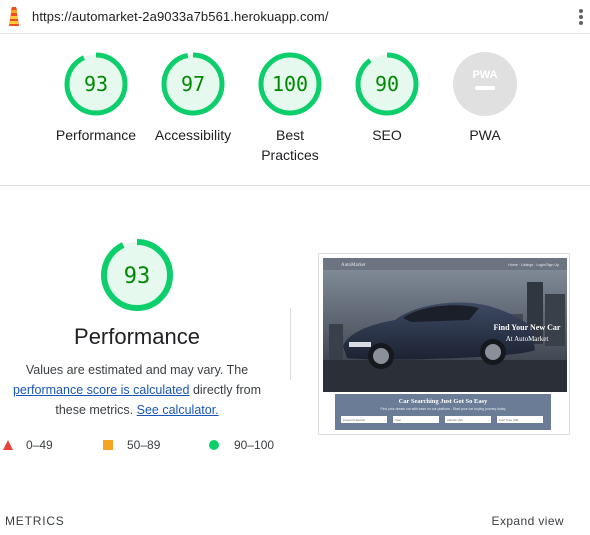 The width and height of the screenshot is (590, 535). I want to click on performance-title: Performance, so click(137, 336).